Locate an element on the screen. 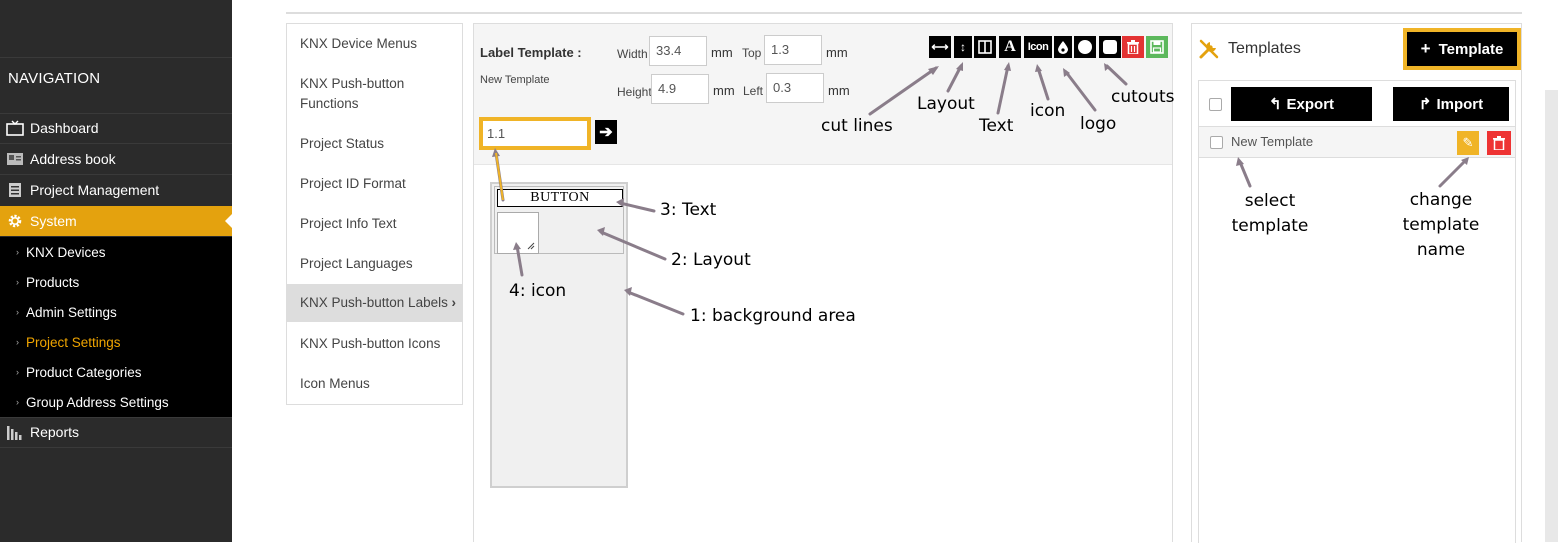 This screenshot has width=1558, height=543. sidebar-item-label: Dashboard is located at coordinates (64, 128).